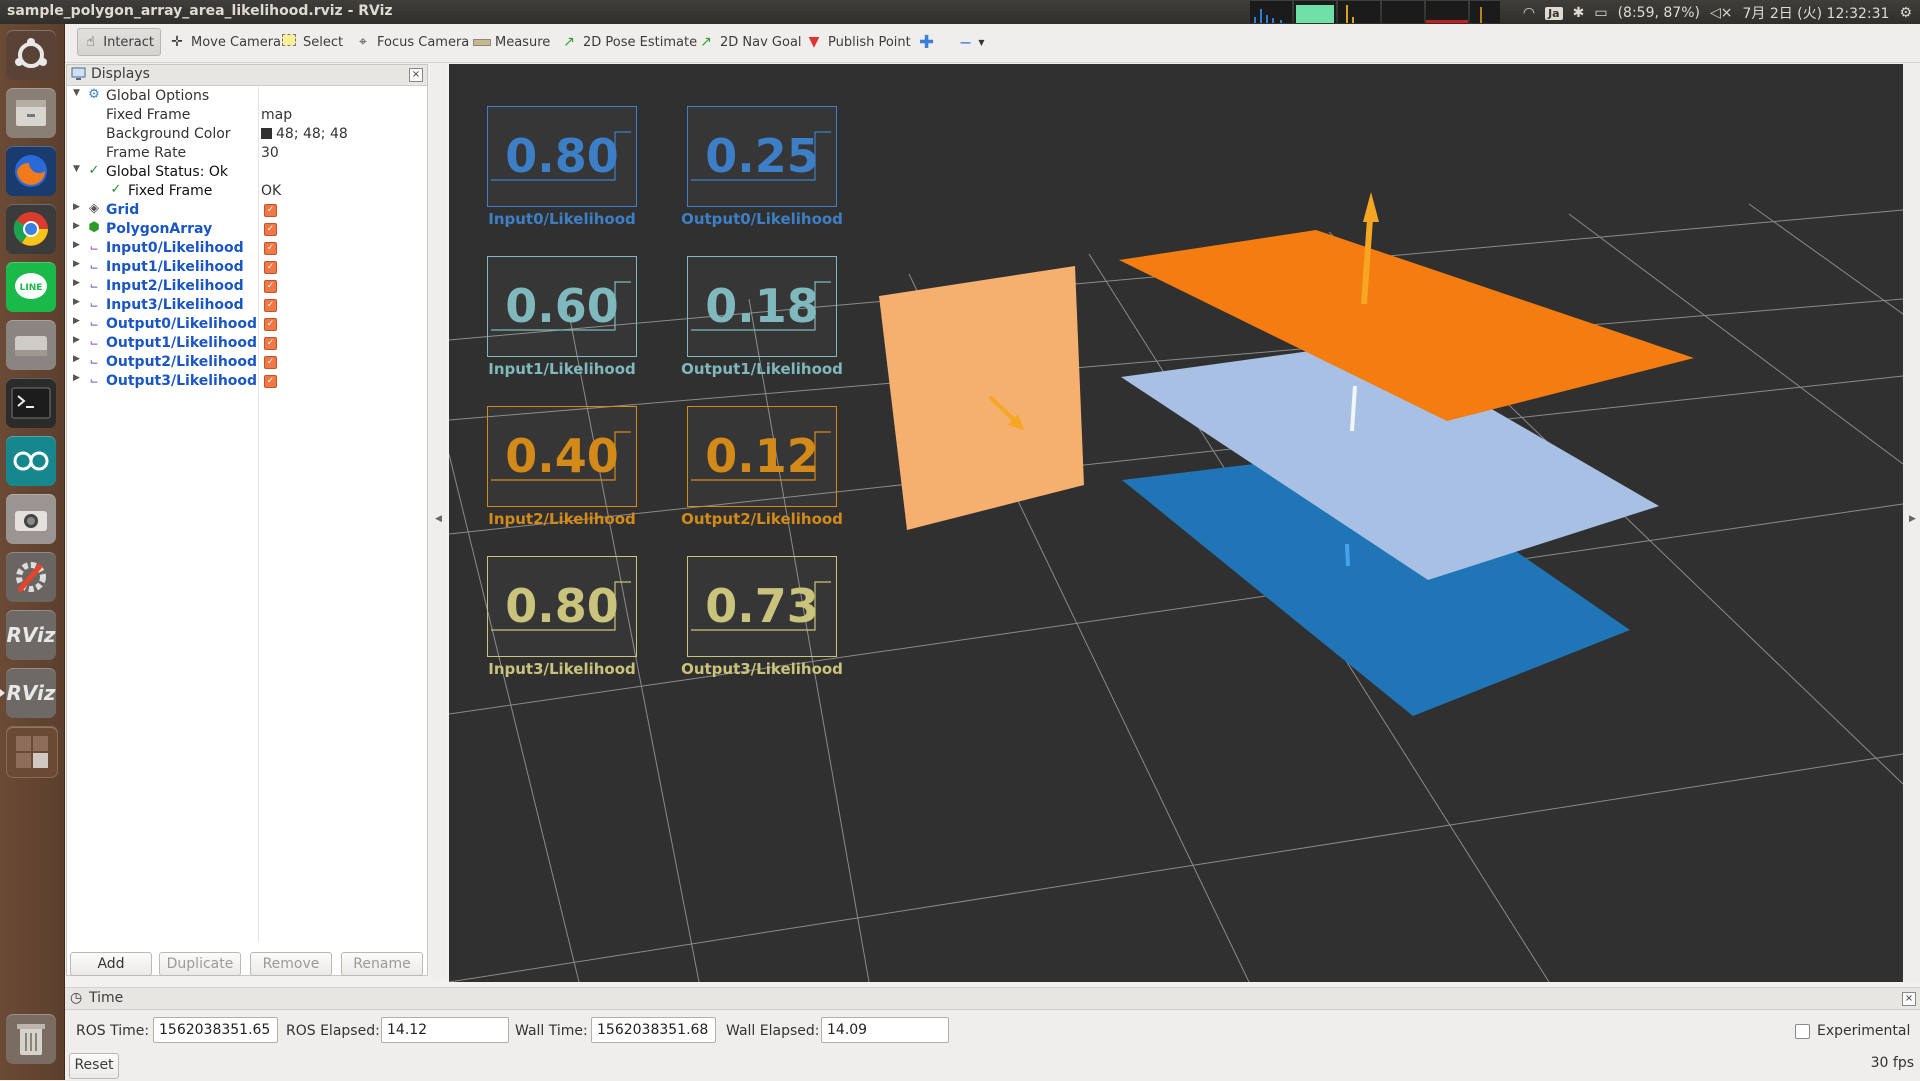 The width and height of the screenshot is (1920, 1081). I want to click on battery-icon: ▭, so click(1600, 13).